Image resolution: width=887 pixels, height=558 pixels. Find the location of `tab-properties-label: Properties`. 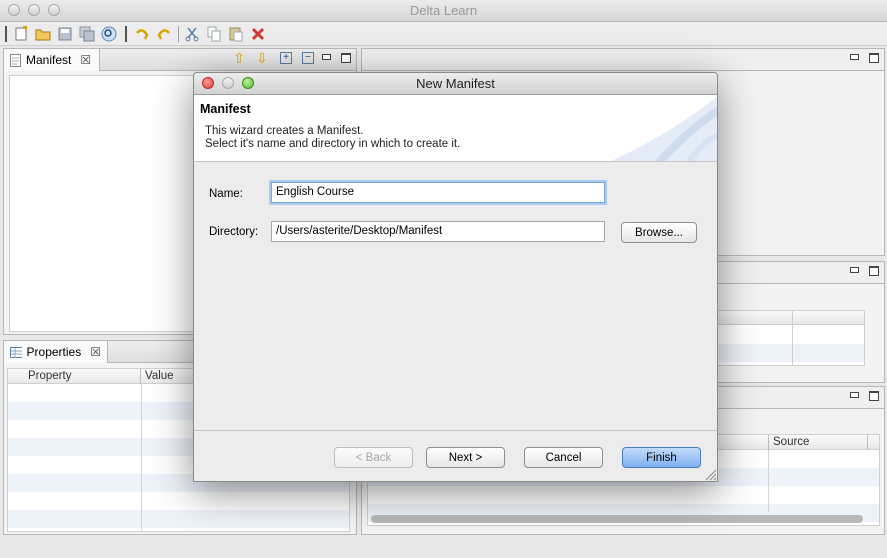

tab-properties-label: Properties is located at coordinates (54, 352).